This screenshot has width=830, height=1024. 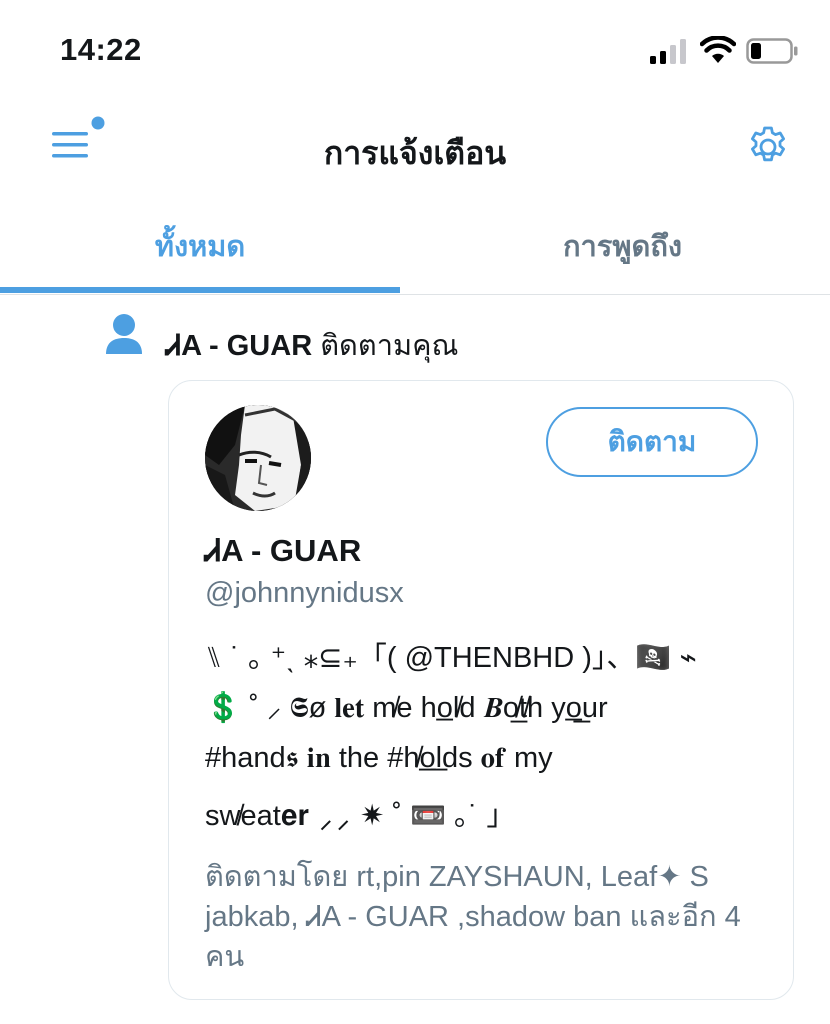 I want to click on tab-bar: ทั้งหมด การพูดถึง, so click(x=415, y=247).